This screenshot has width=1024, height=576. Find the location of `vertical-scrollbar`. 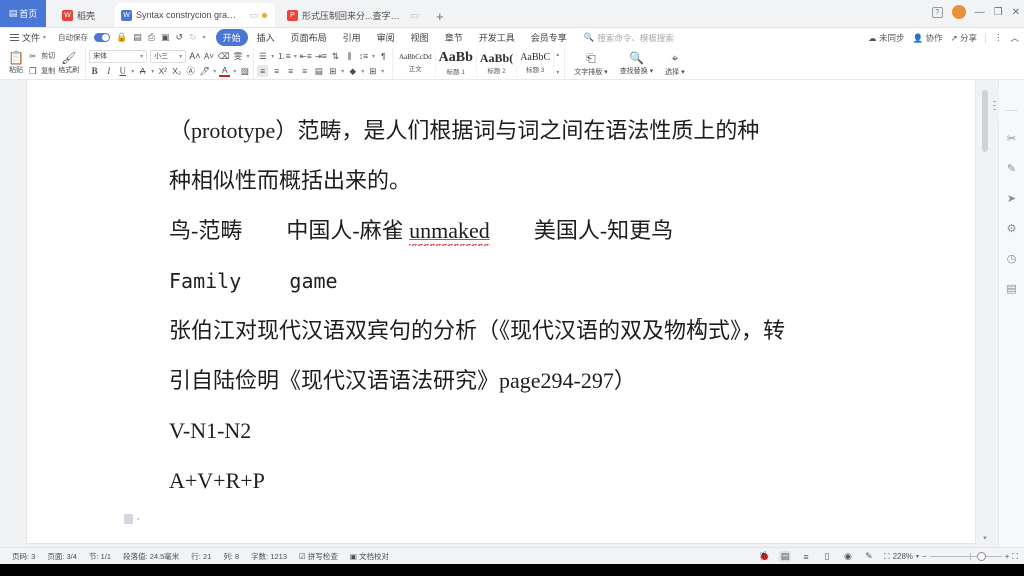

vertical-scrollbar is located at coordinates (985, 311).